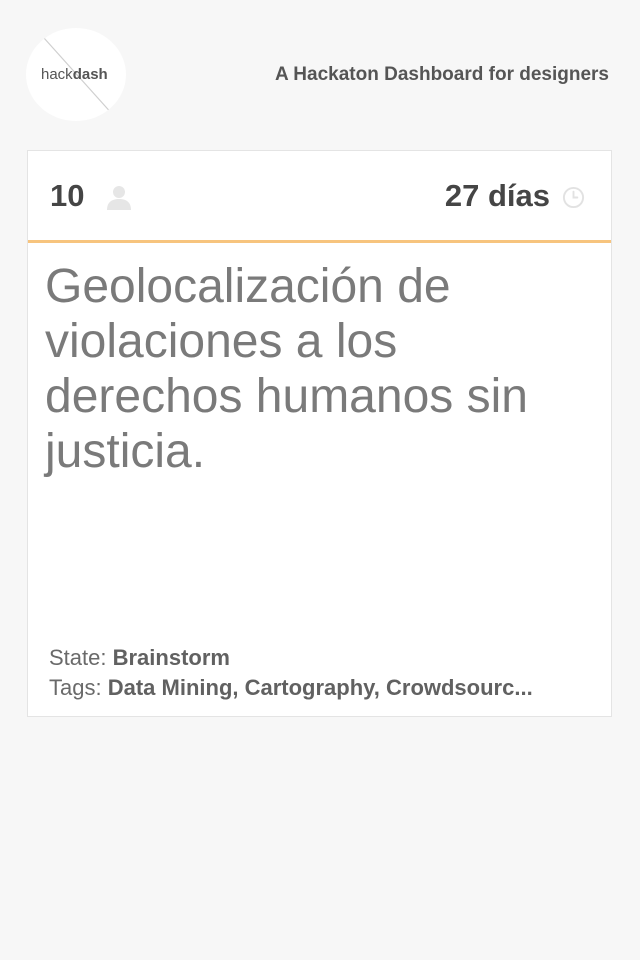 The image size is (640, 960). What do you see at coordinates (57, 74) in the screenshot?
I see `logo-hack: hack` at bounding box center [57, 74].